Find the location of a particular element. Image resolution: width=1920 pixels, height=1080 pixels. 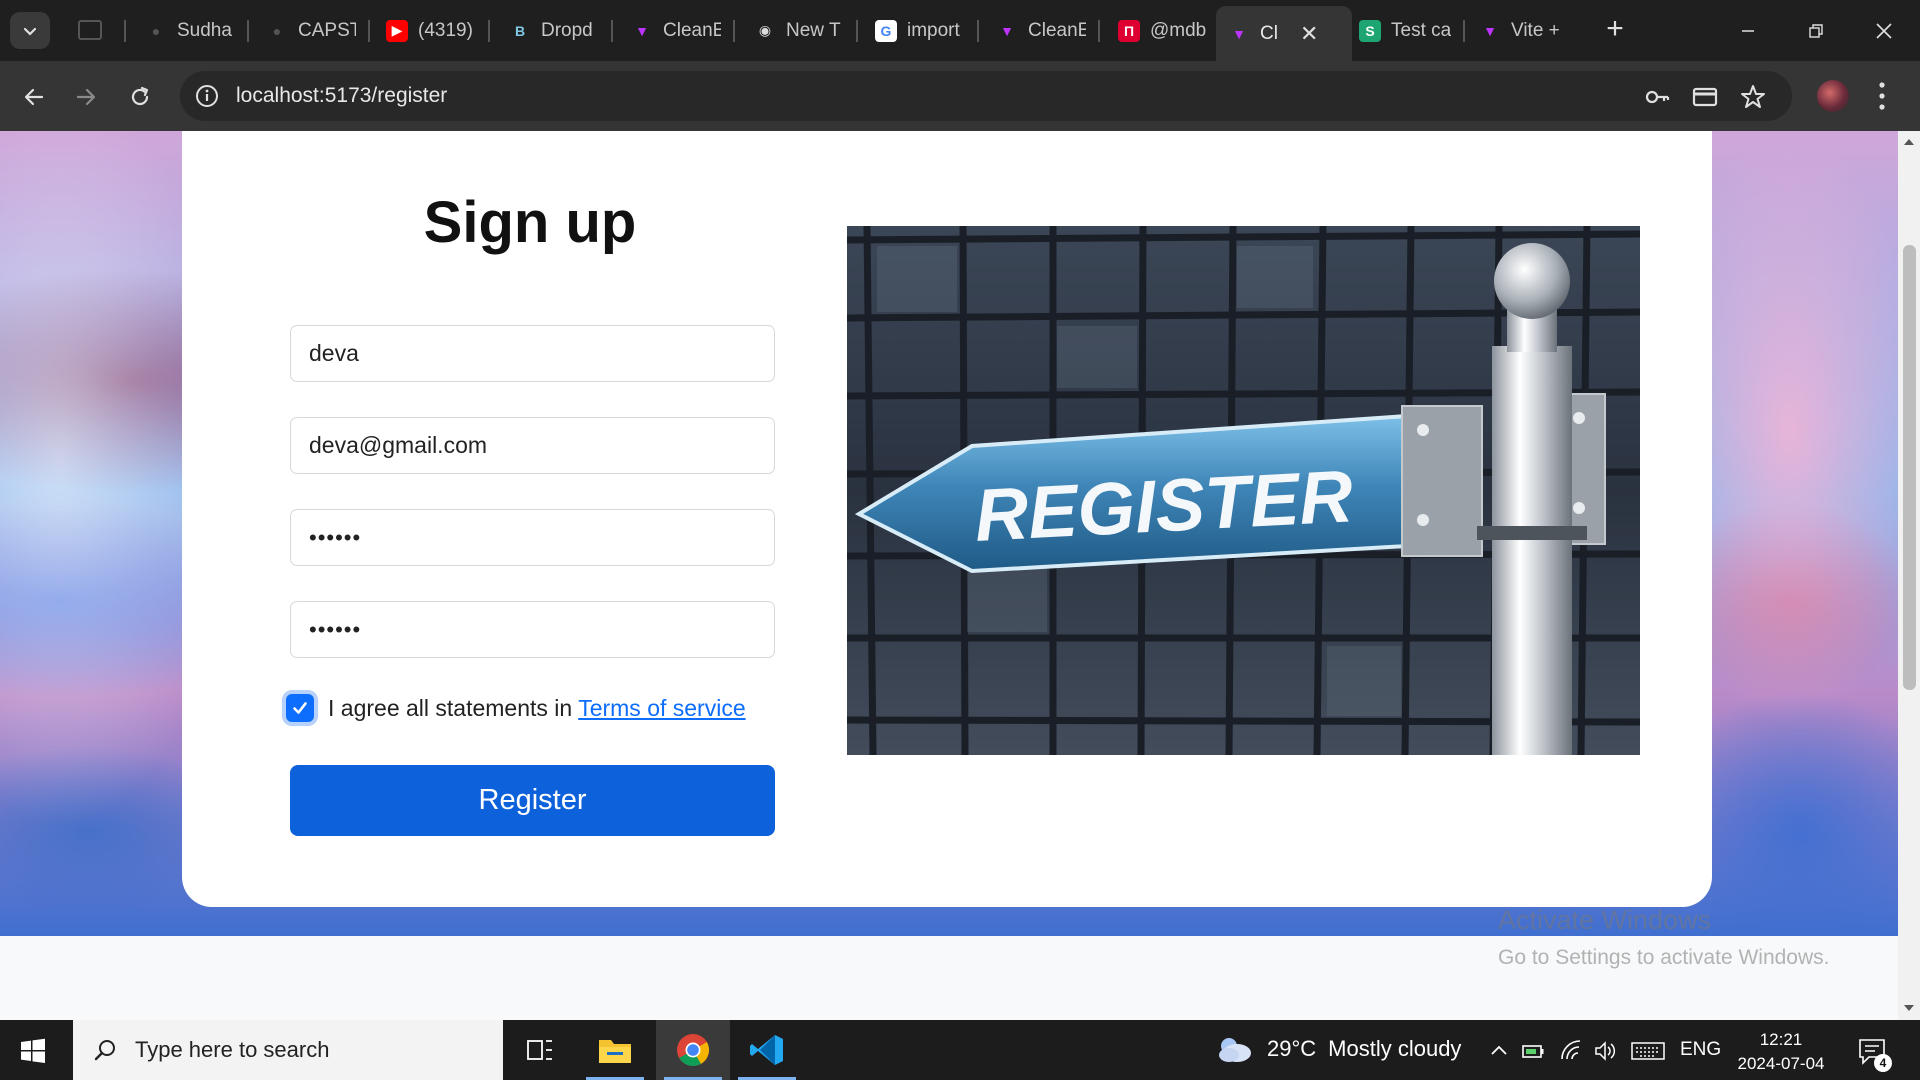

bootstrap-icon: B is located at coordinates (520, 30).